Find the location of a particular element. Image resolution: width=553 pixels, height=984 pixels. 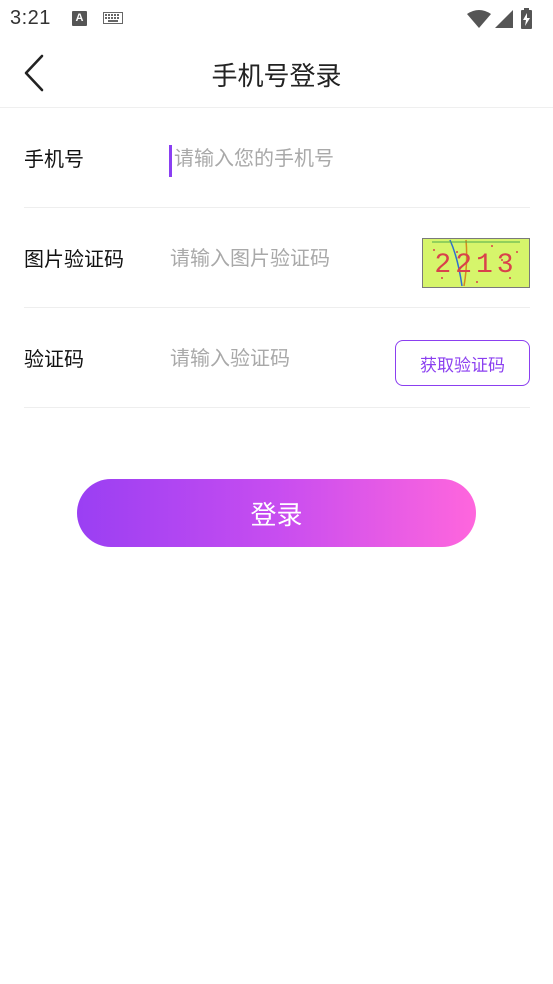

phone-input is located at coordinates (344, 158).